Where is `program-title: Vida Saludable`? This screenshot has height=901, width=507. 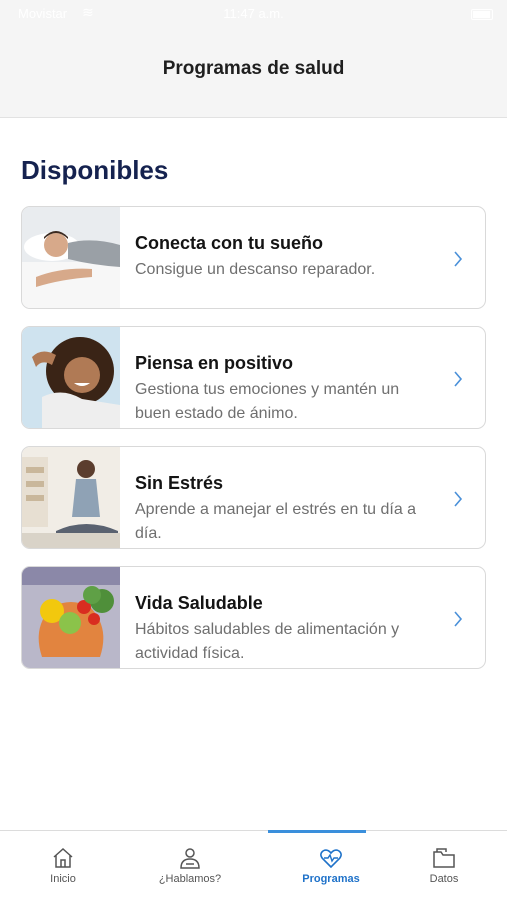
program-title: Vida Saludable is located at coordinates (199, 603).